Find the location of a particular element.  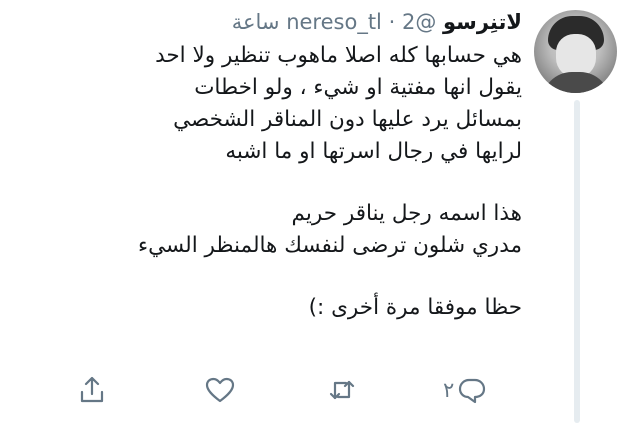

author-name: لاتنِرسو is located at coordinates (482, 22).